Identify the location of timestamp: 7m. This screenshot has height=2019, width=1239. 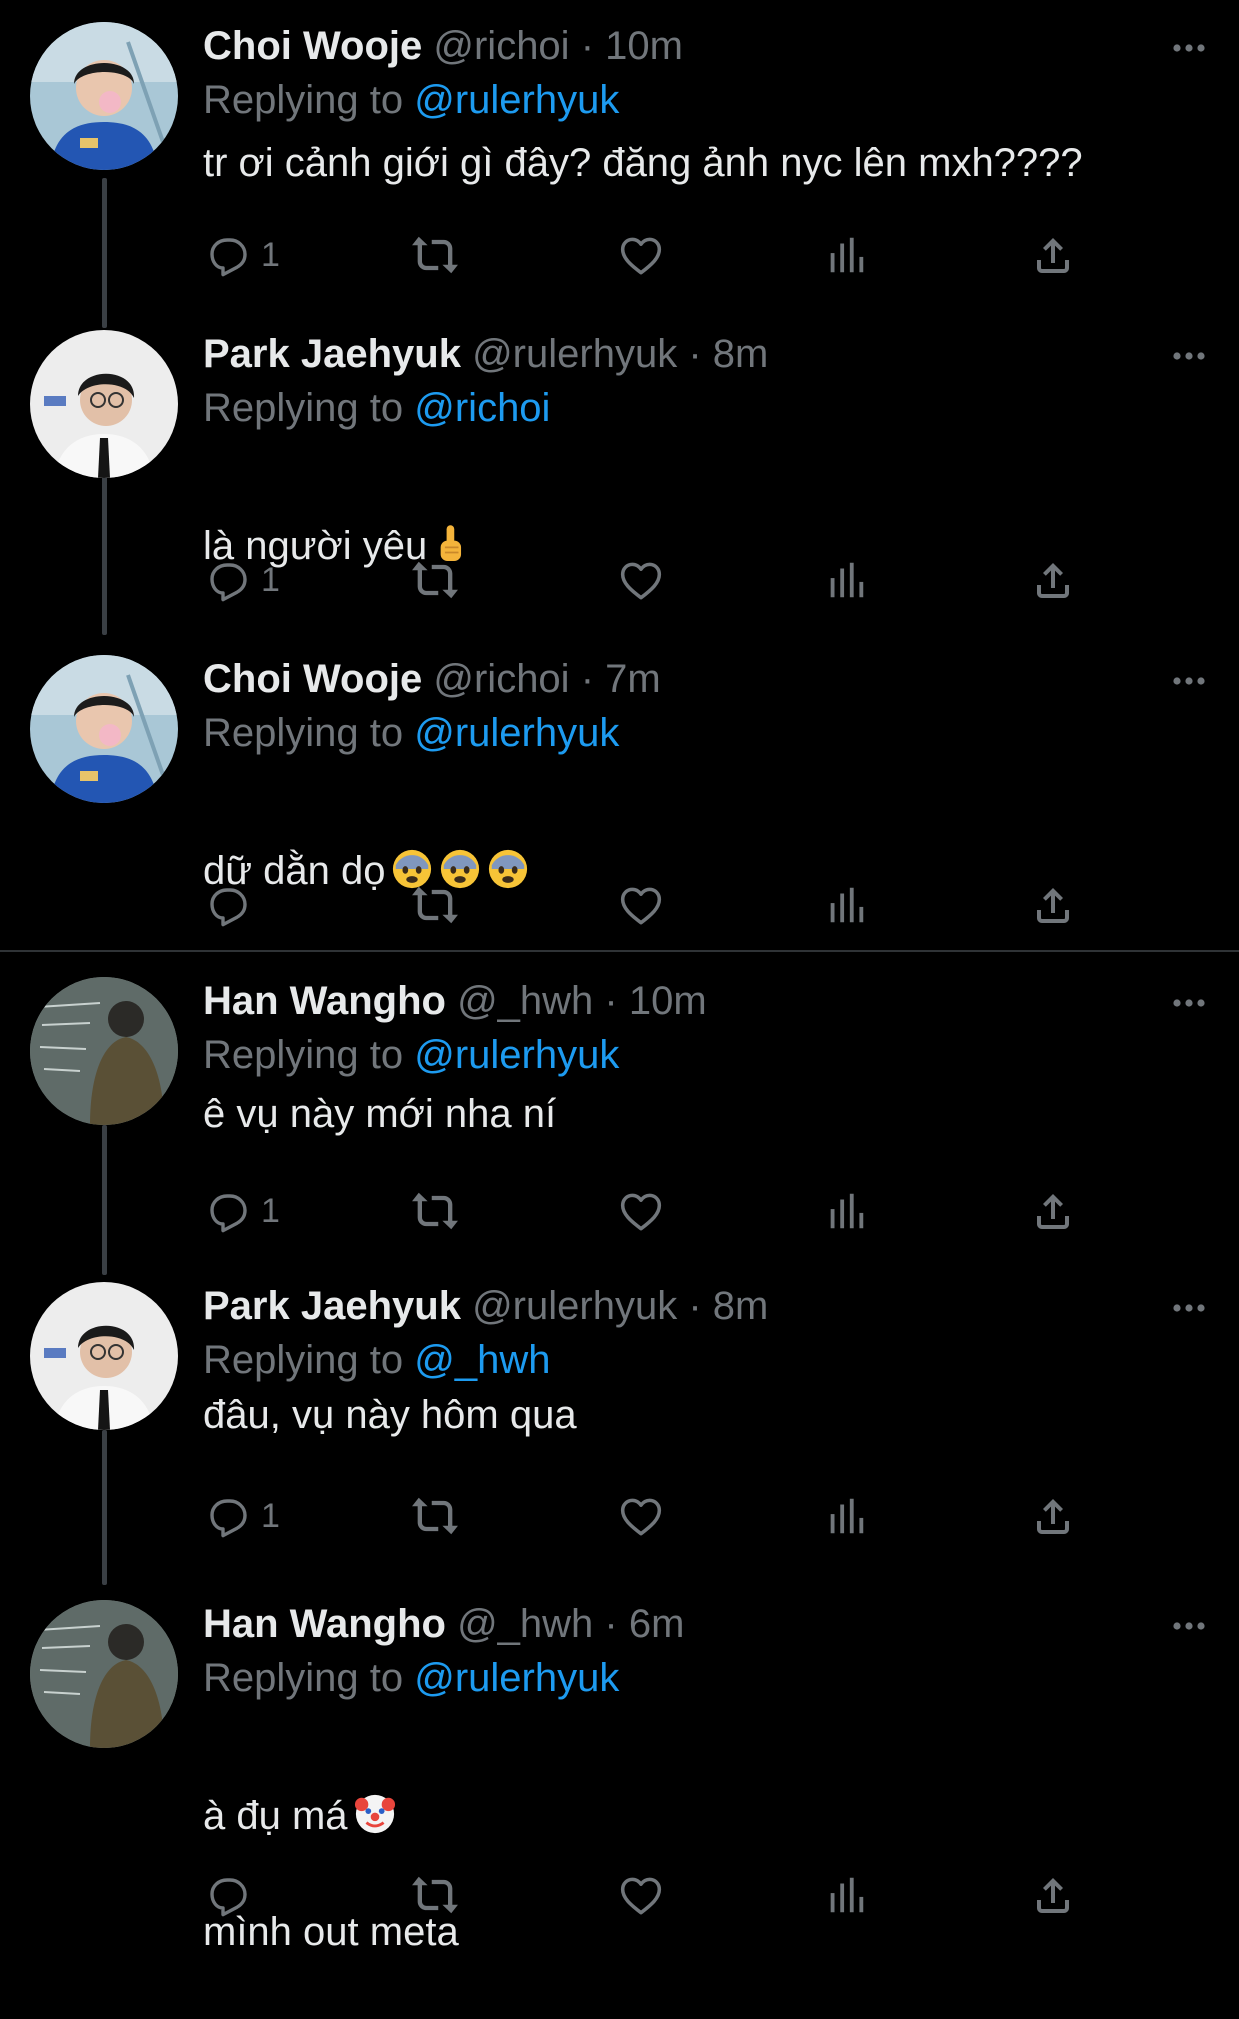
(633, 679).